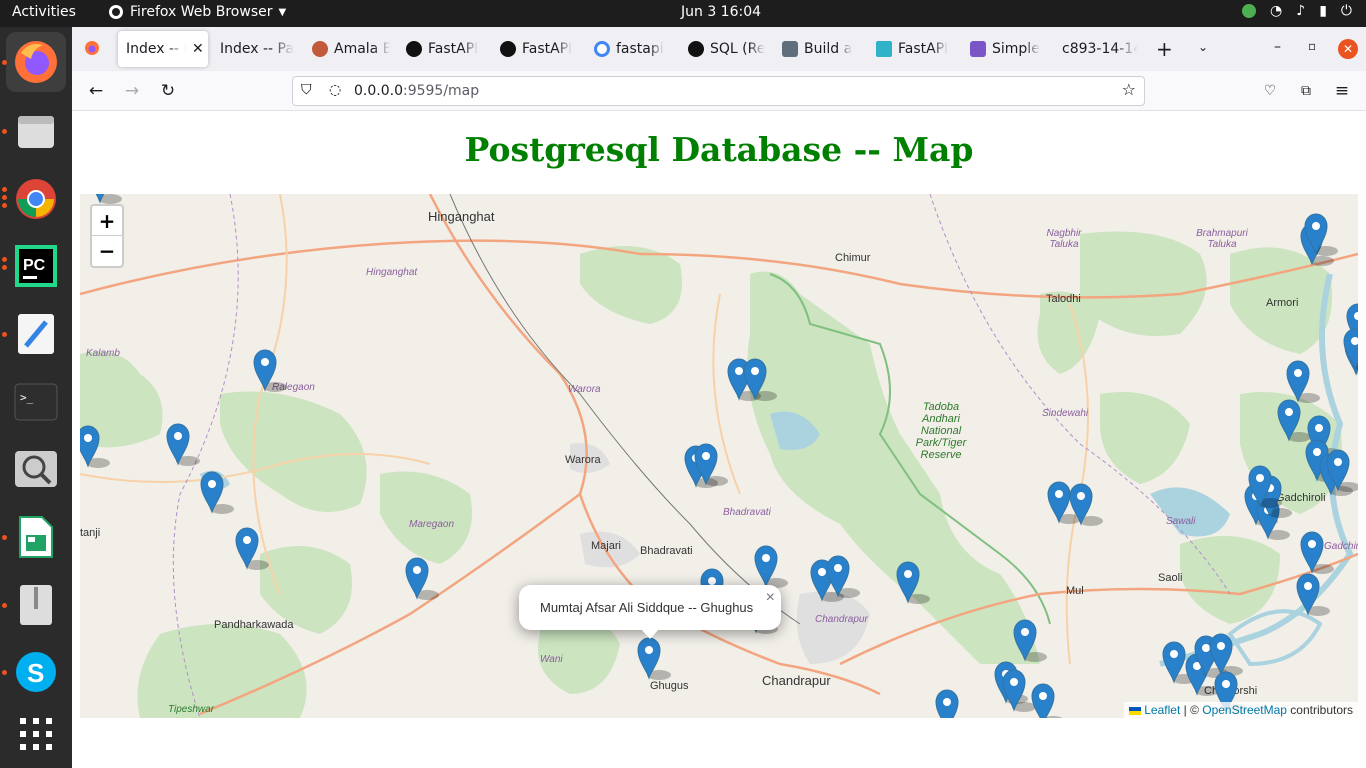 This screenshot has height=768, width=1366. What do you see at coordinates (282, 12) in the screenshot?
I see `chevron-down-icon: ▼` at bounding box center [282, 12].